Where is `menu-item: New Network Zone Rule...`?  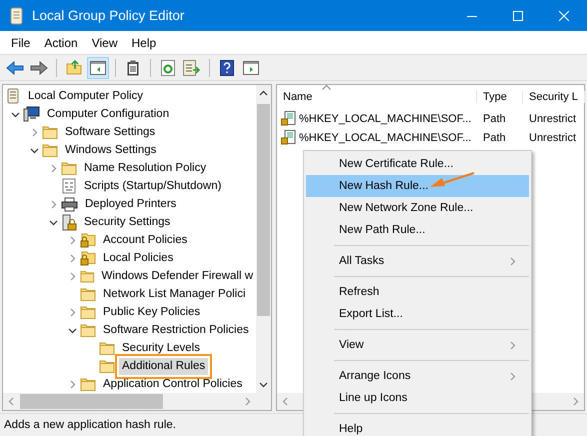
menu-item: New Network Zone Rule... is located at coordinates (417, 208).